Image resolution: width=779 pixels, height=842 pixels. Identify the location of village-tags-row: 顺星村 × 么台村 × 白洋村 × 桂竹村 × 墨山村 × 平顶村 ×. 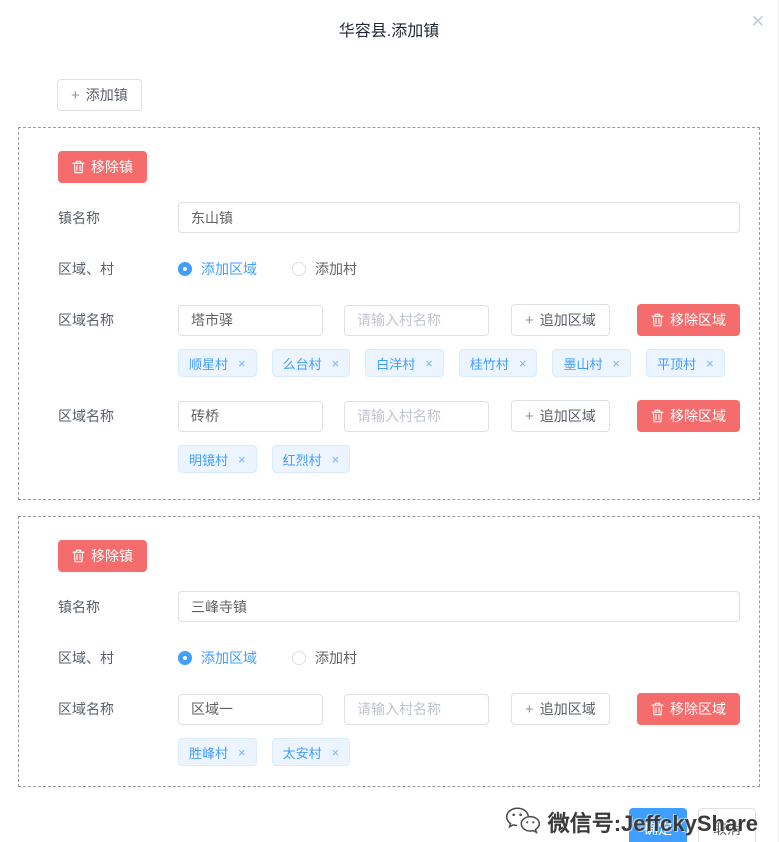
(399, 363).